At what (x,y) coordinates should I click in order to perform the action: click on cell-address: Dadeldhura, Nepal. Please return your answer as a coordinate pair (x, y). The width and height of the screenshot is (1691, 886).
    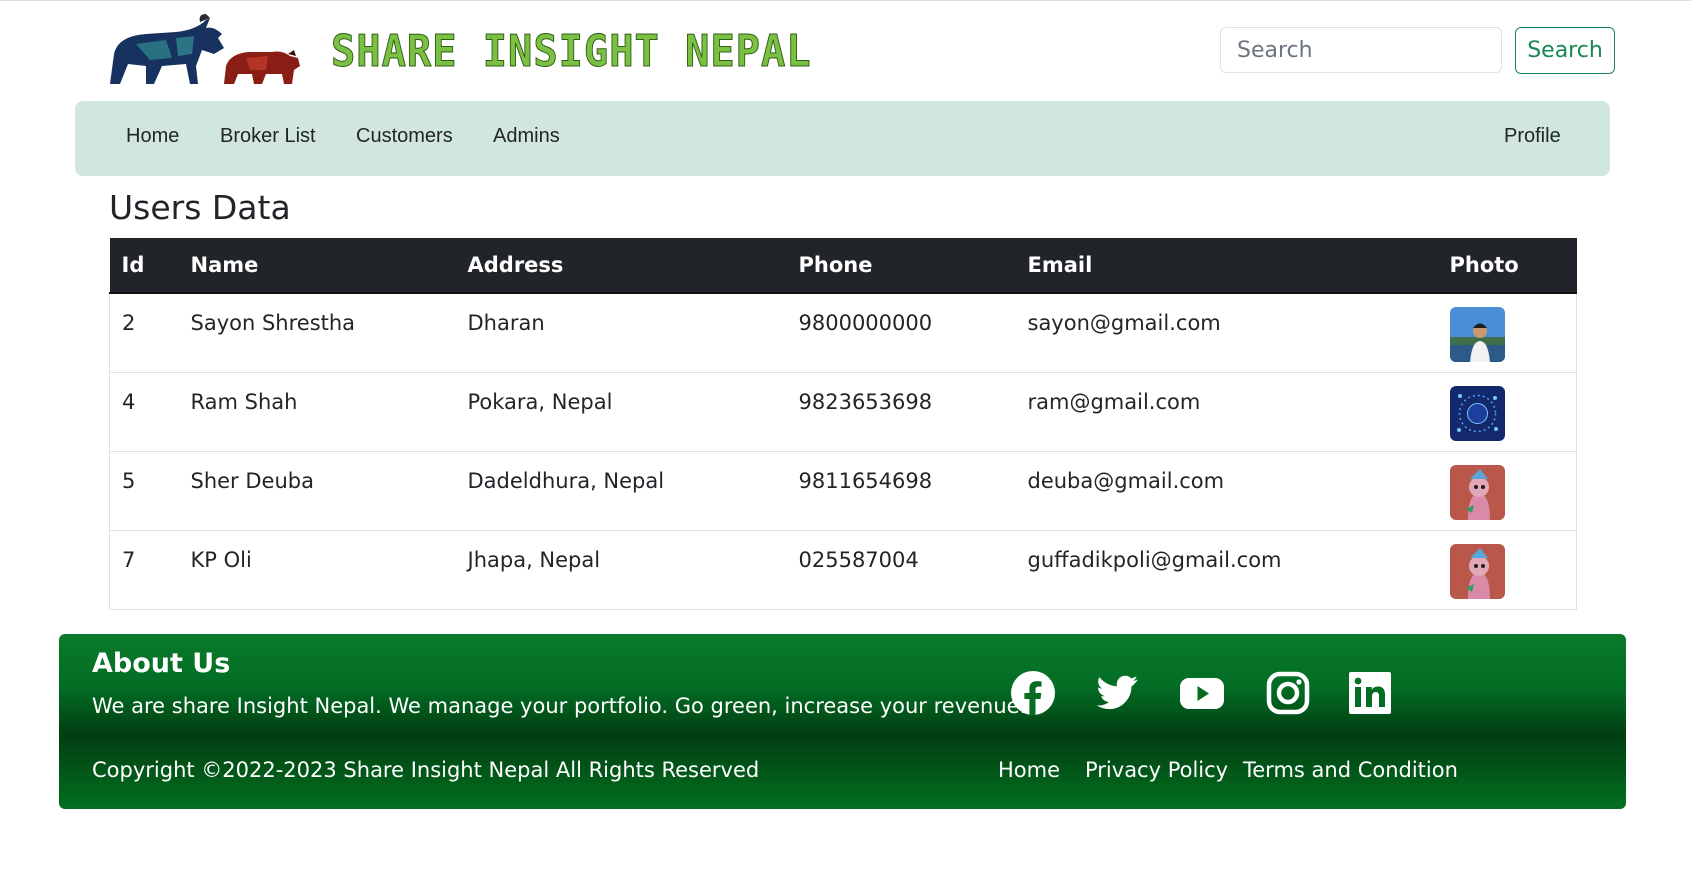
    Looking at the image, I should click on (621, 491).